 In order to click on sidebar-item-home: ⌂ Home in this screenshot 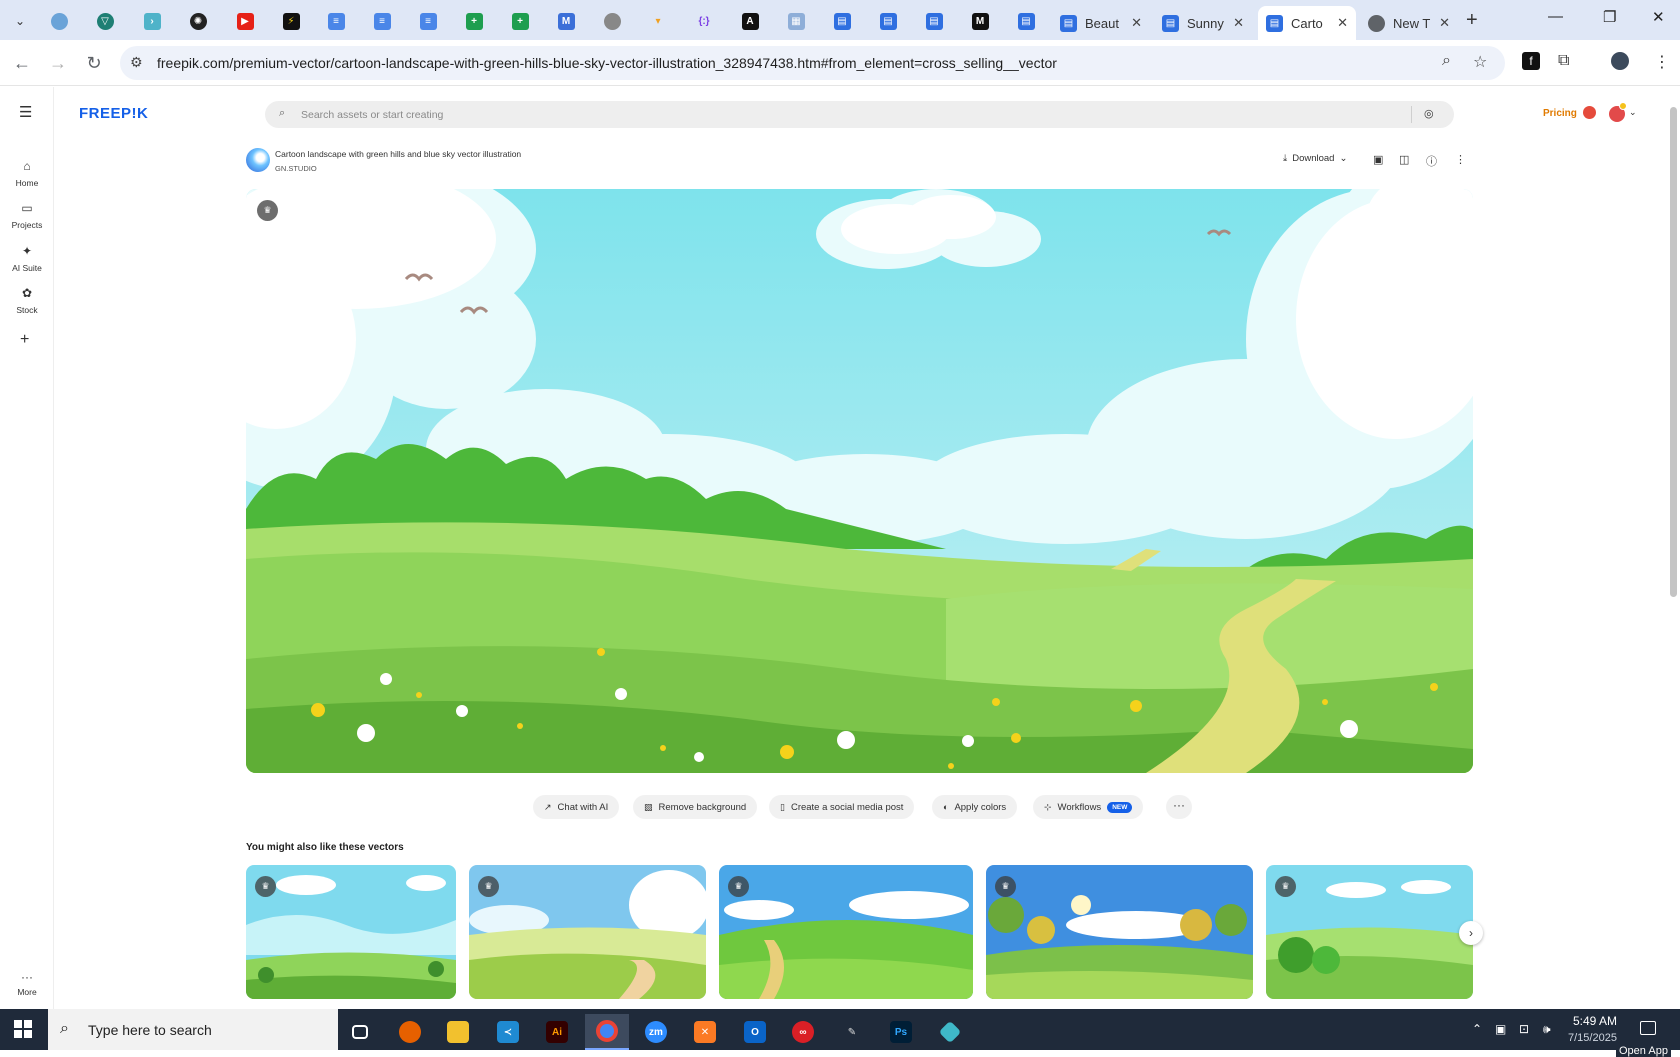, I will do `click(27, 173)`.